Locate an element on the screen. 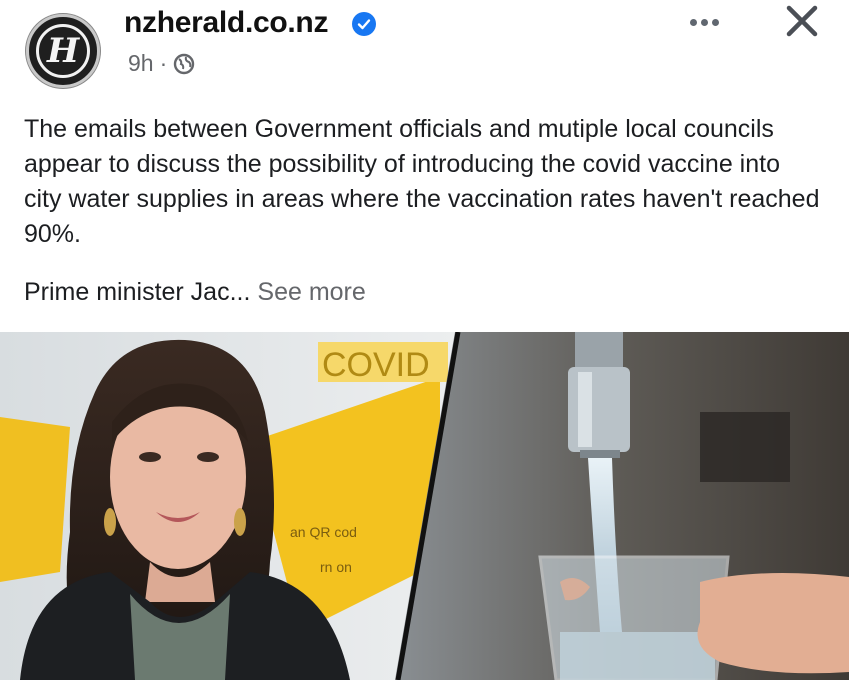  yellow-sign-shape-left is located at coordinates (35, 499).